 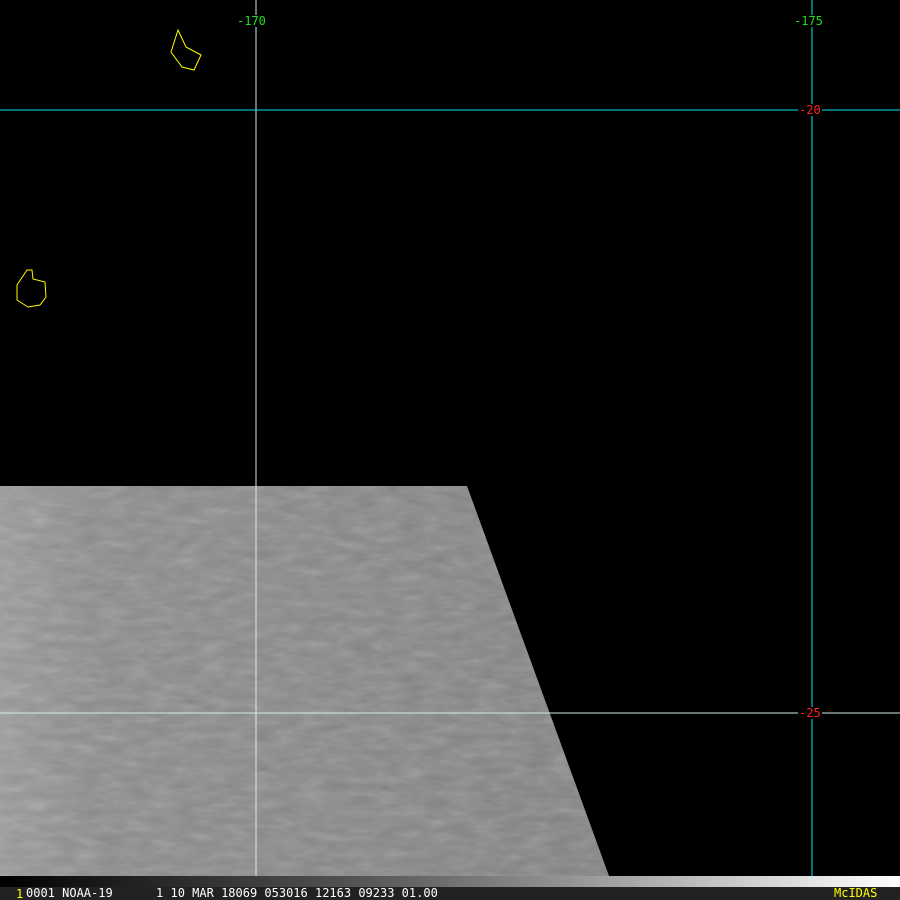 I want to click on frame-number: 1, so click(x=20, y=893).